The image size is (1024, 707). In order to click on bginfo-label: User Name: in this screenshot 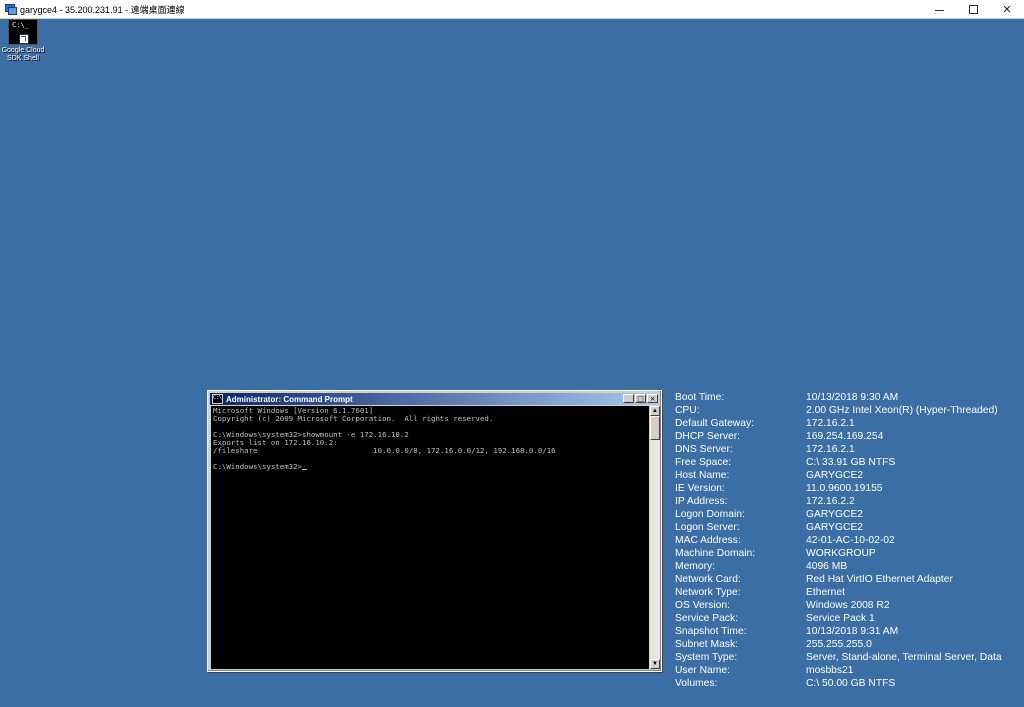, I will do `click(702, 670)`.